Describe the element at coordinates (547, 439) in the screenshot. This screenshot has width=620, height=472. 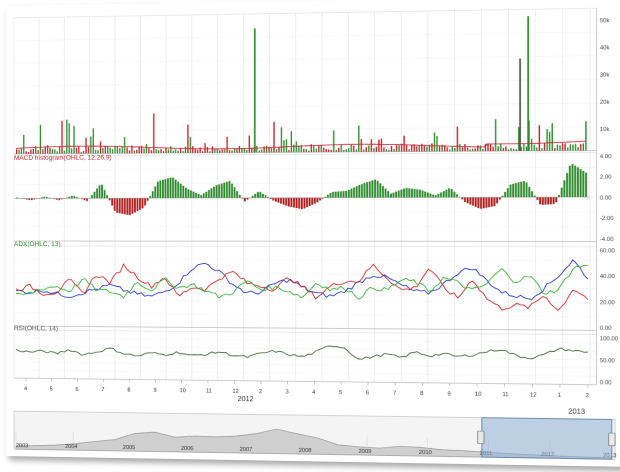
I see `navigator-selected-range` at that location.